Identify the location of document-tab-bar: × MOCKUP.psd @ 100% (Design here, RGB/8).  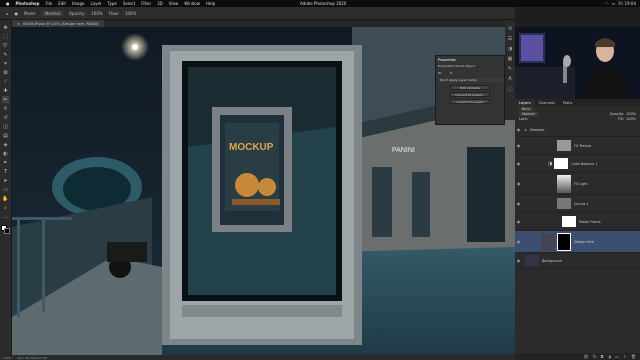
(263, 23).